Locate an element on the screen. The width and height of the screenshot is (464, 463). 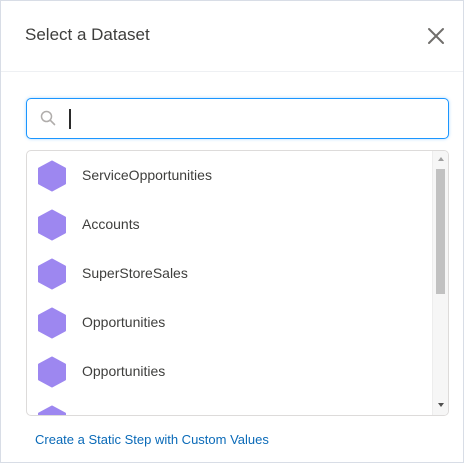
scrollbar is located at coordinates (440, 283).